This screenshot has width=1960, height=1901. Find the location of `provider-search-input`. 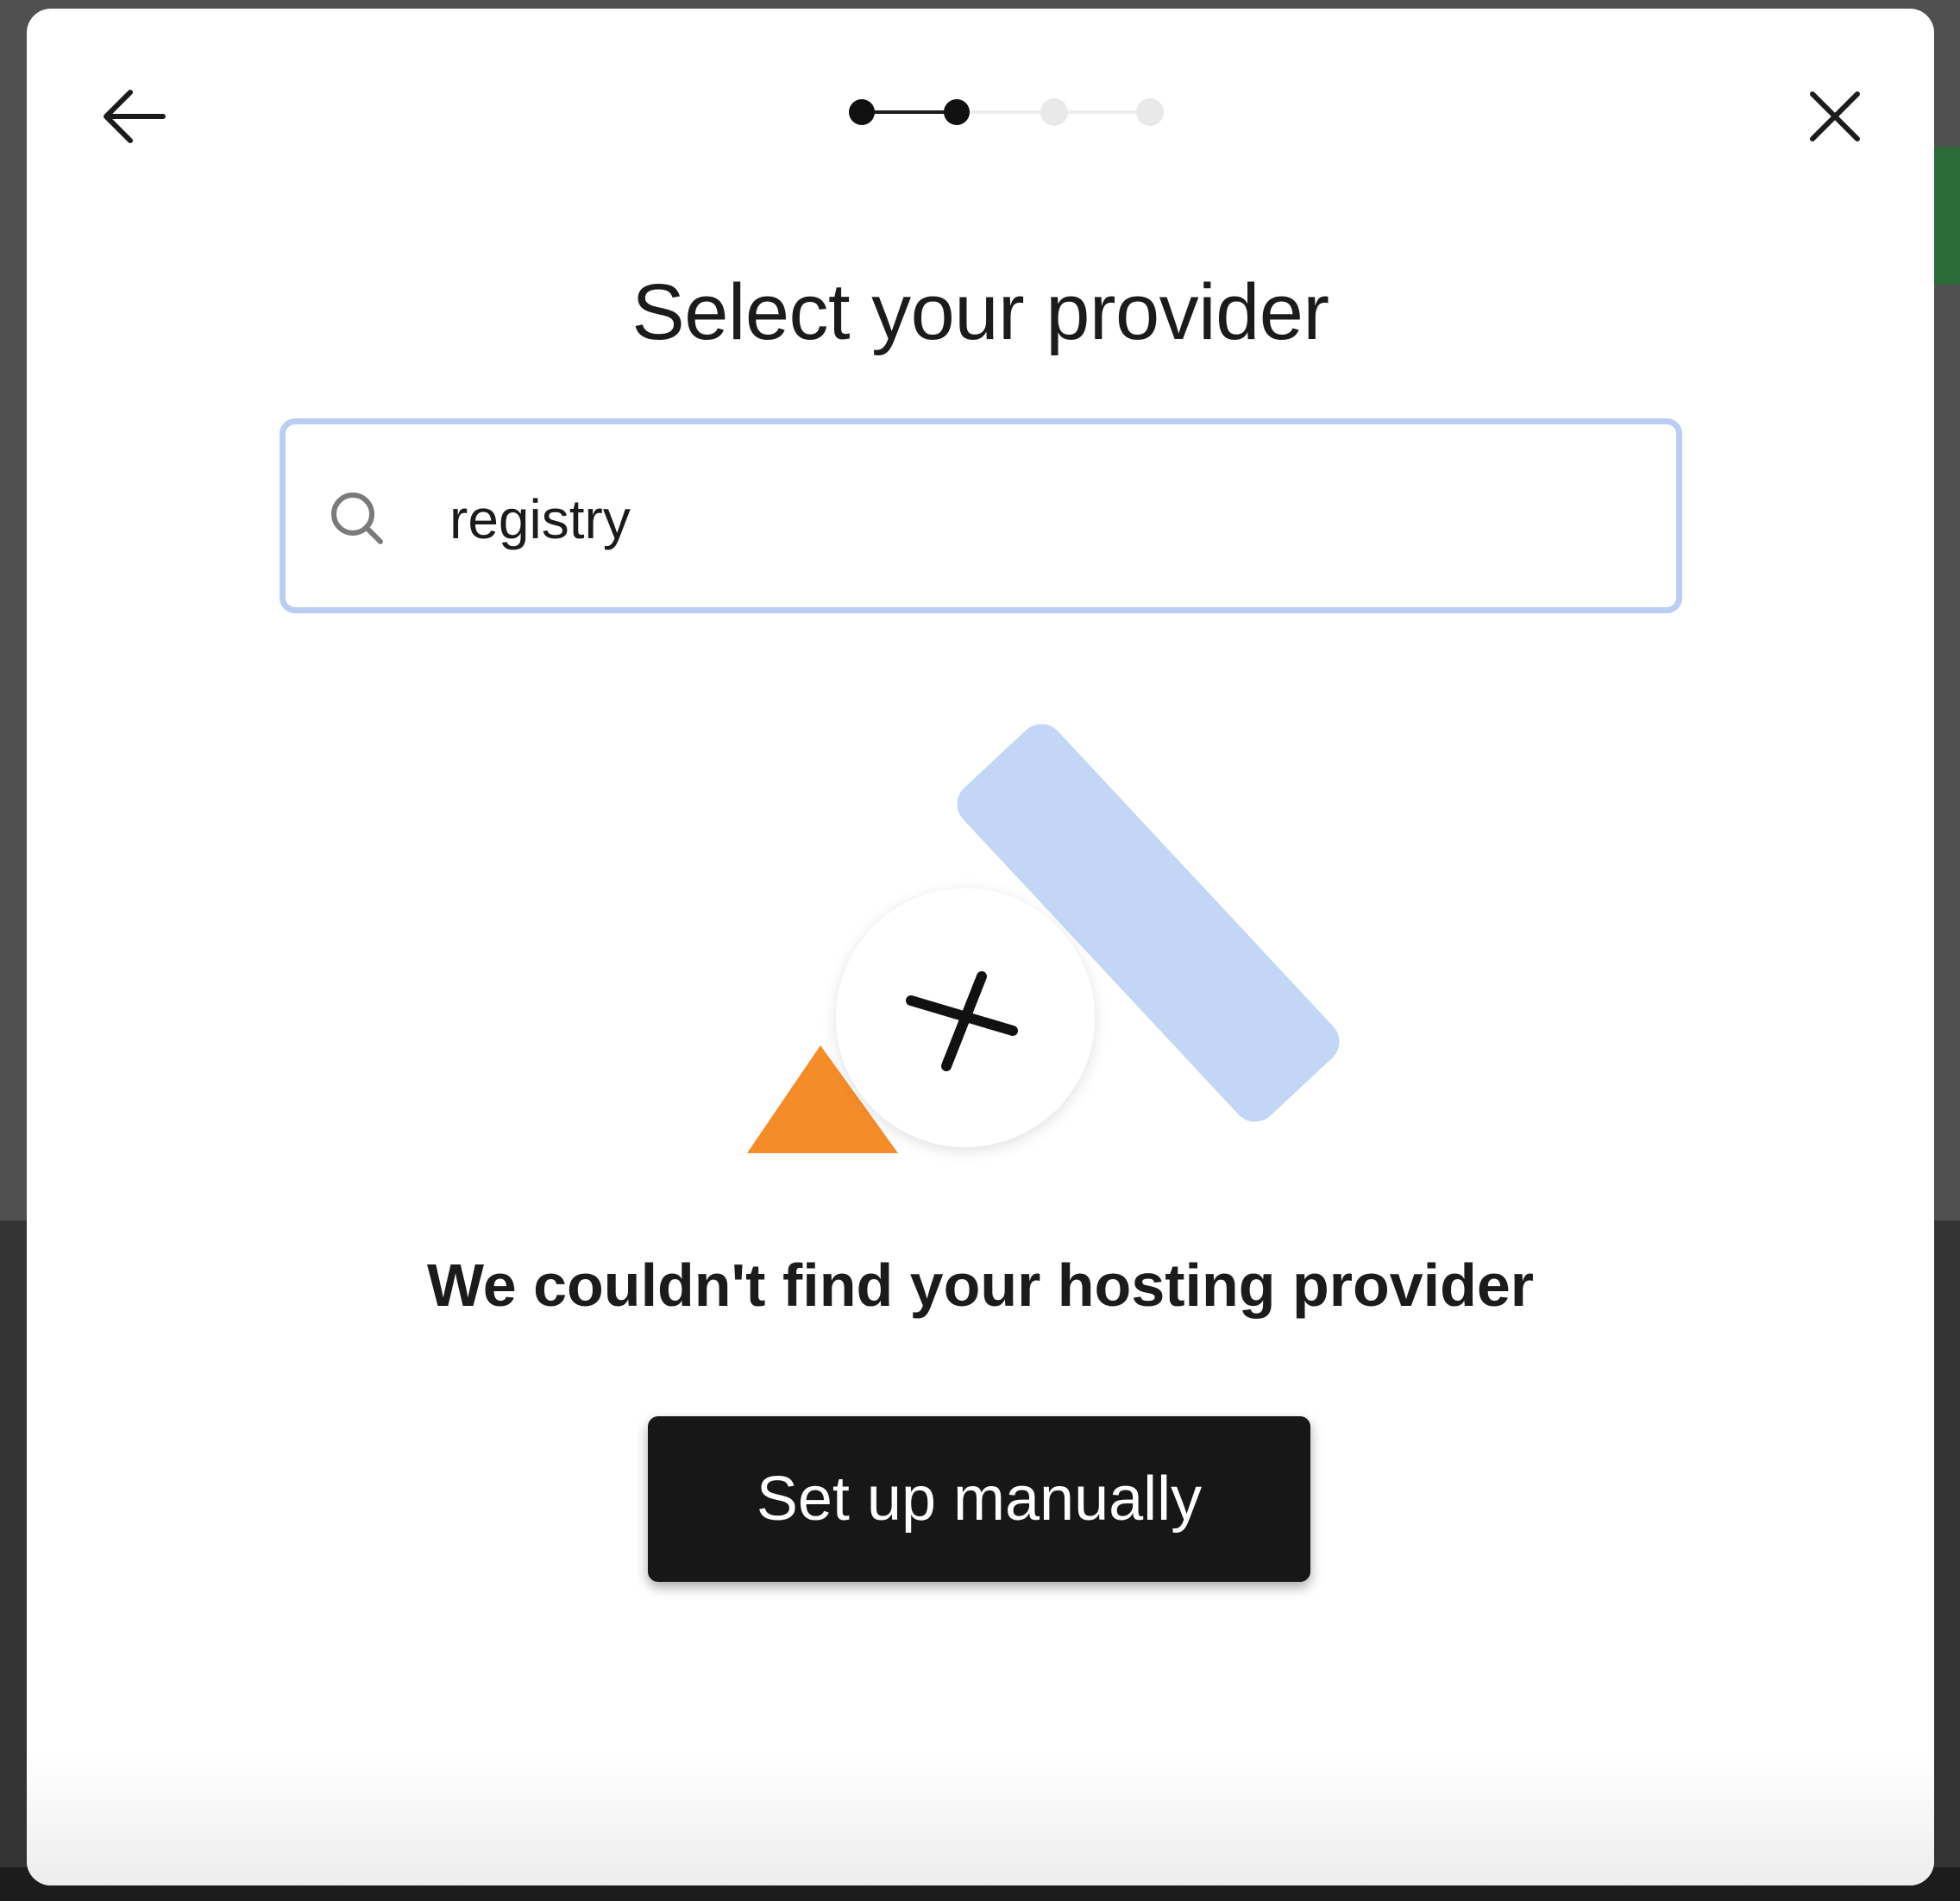

provider-search-input is located at coordinates (1044, 519).